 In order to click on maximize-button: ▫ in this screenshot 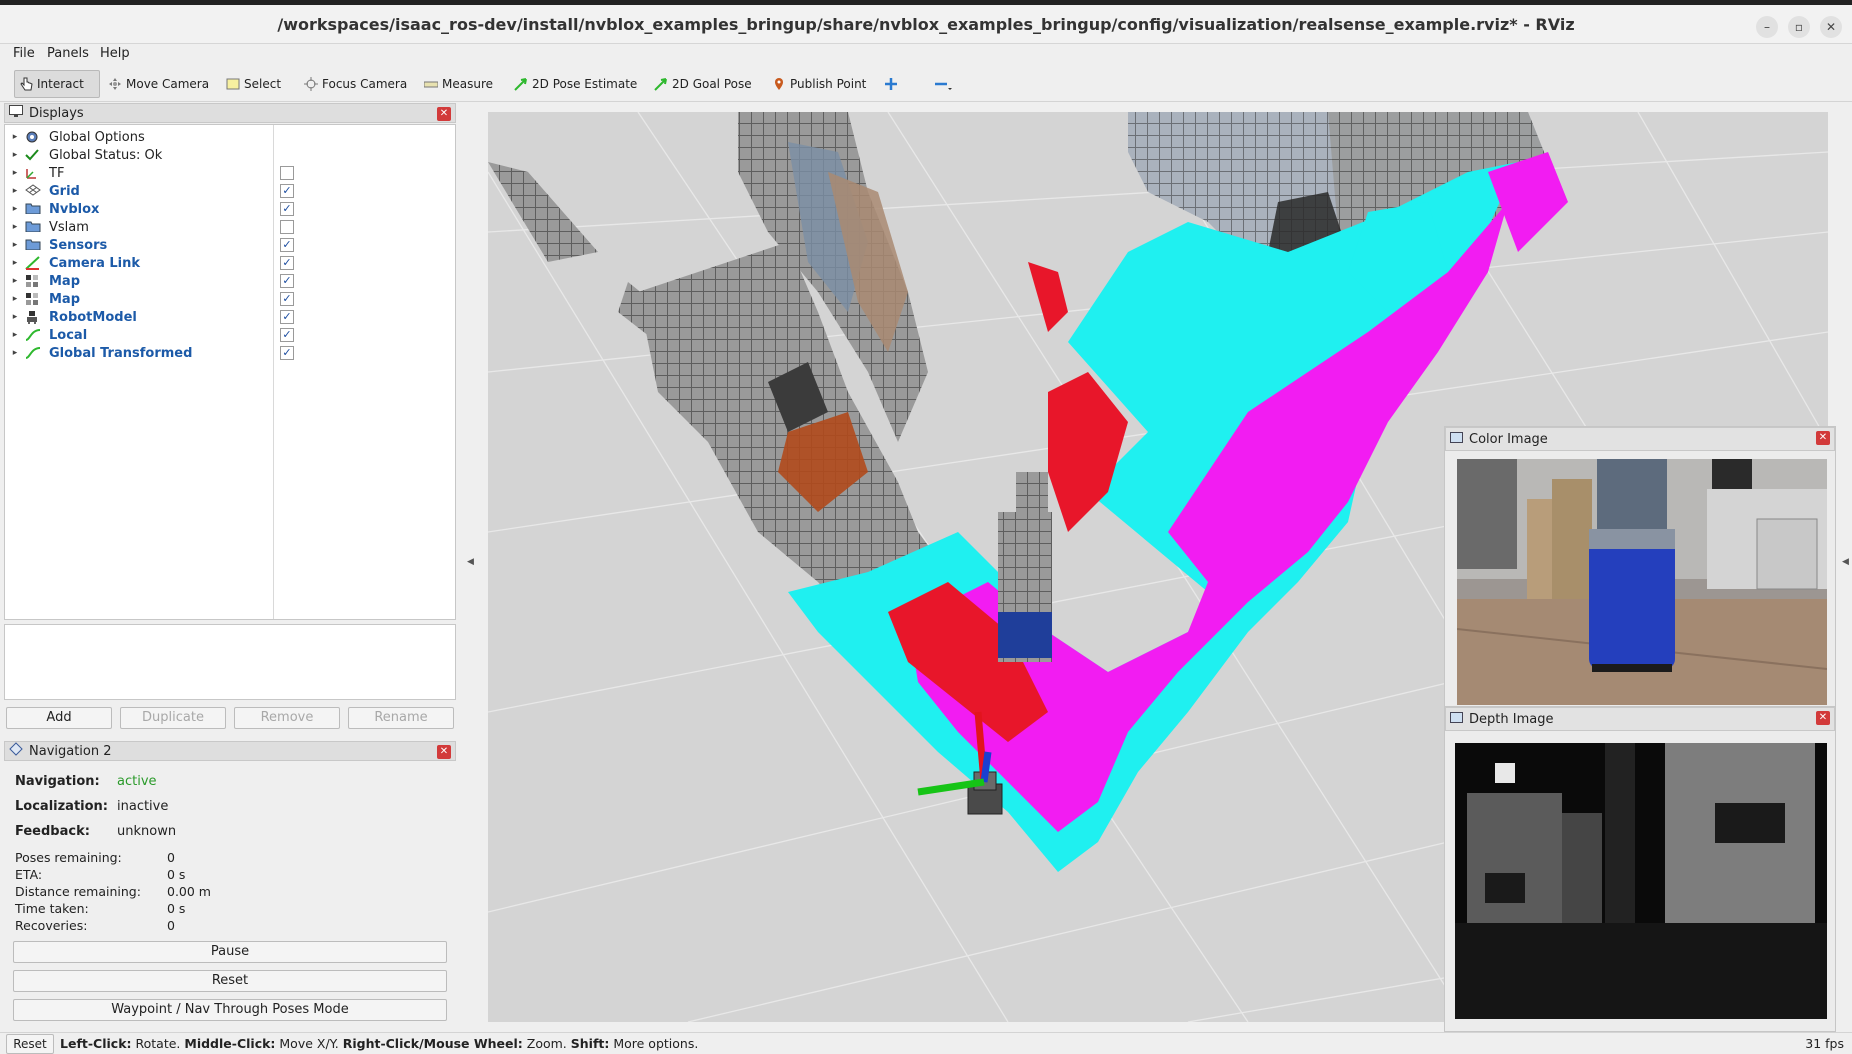, I will do `click(1799, 27)`.